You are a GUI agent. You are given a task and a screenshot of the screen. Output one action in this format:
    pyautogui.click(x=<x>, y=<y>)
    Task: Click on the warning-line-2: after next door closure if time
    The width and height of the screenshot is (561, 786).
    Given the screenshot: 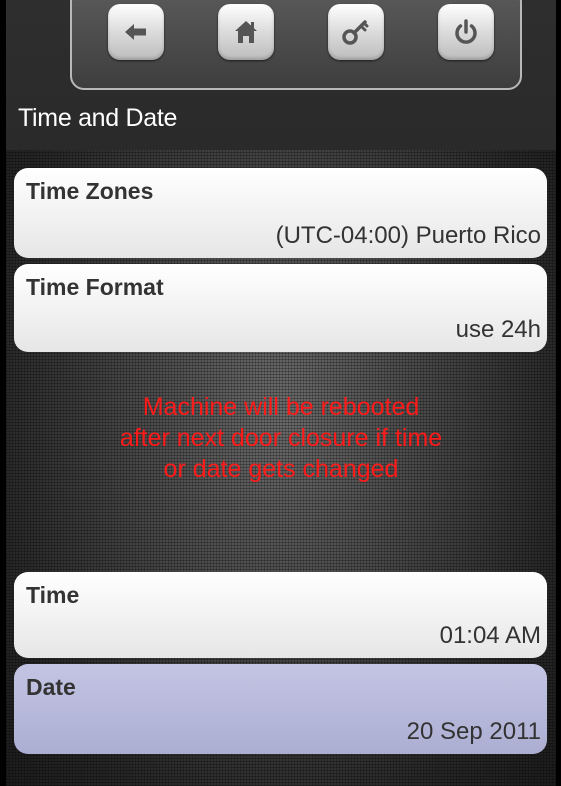 What is the action you would take?
    pyautogui.click(x=281, y=438)
    